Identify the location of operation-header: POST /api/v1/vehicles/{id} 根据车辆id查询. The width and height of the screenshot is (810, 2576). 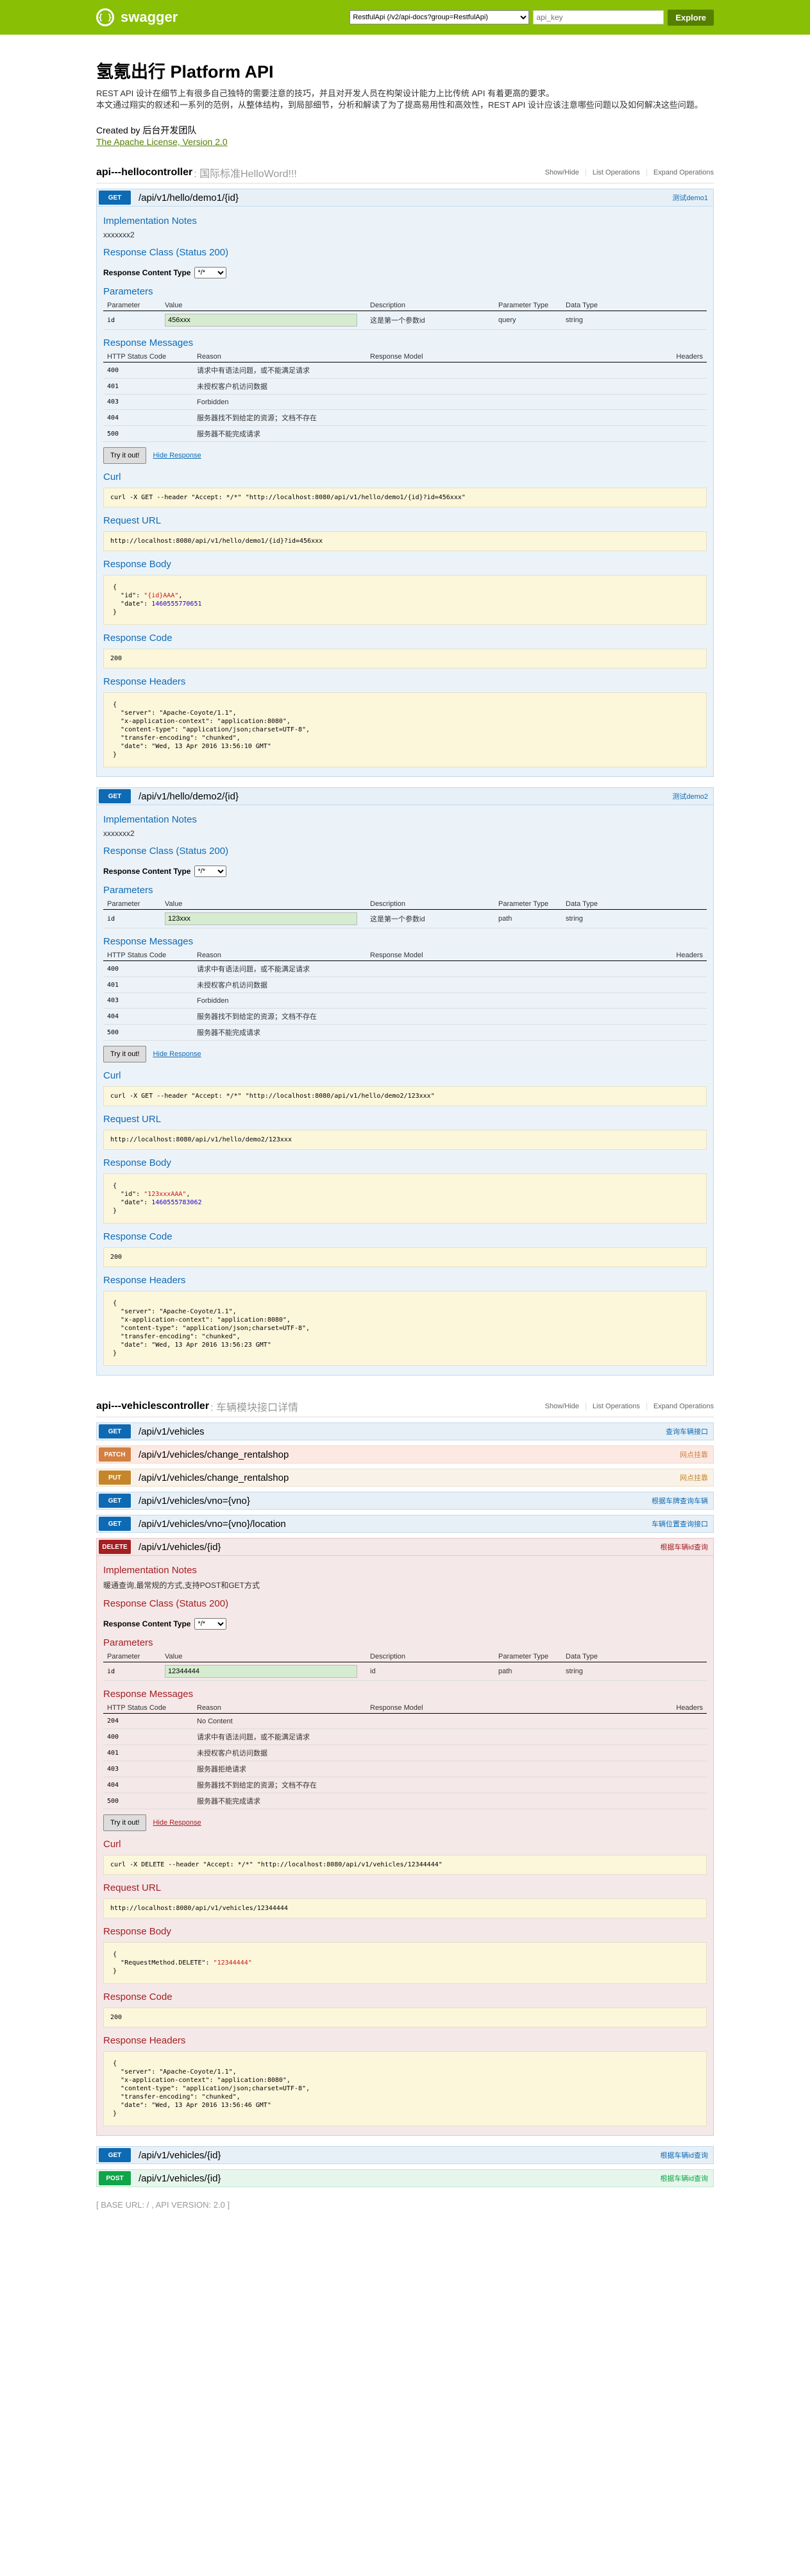
(405, 2178).